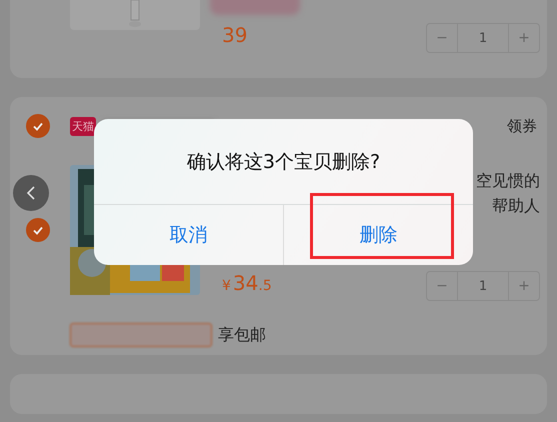  Describe the element at coordinates (247, 283) in the screenshot. I see `price: ¥34.5` at that location.